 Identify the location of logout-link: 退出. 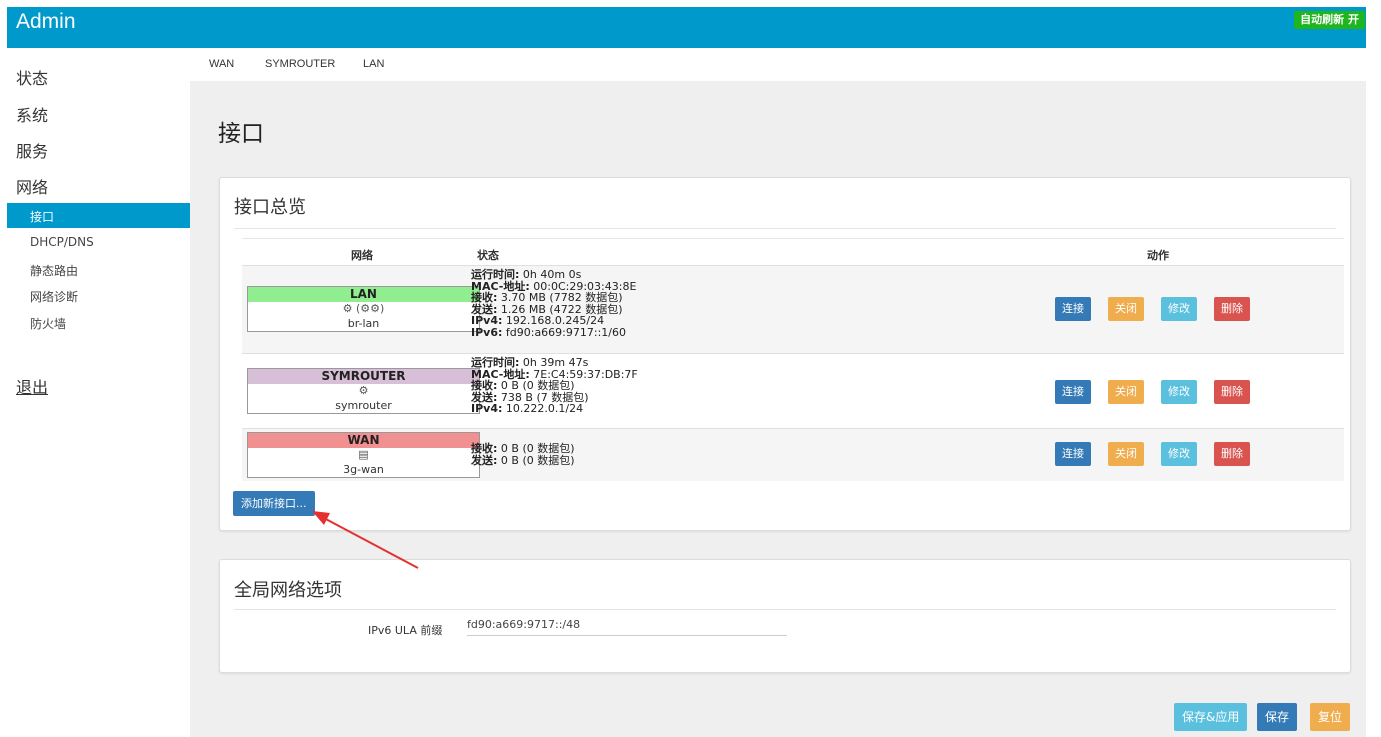
(32, 386).